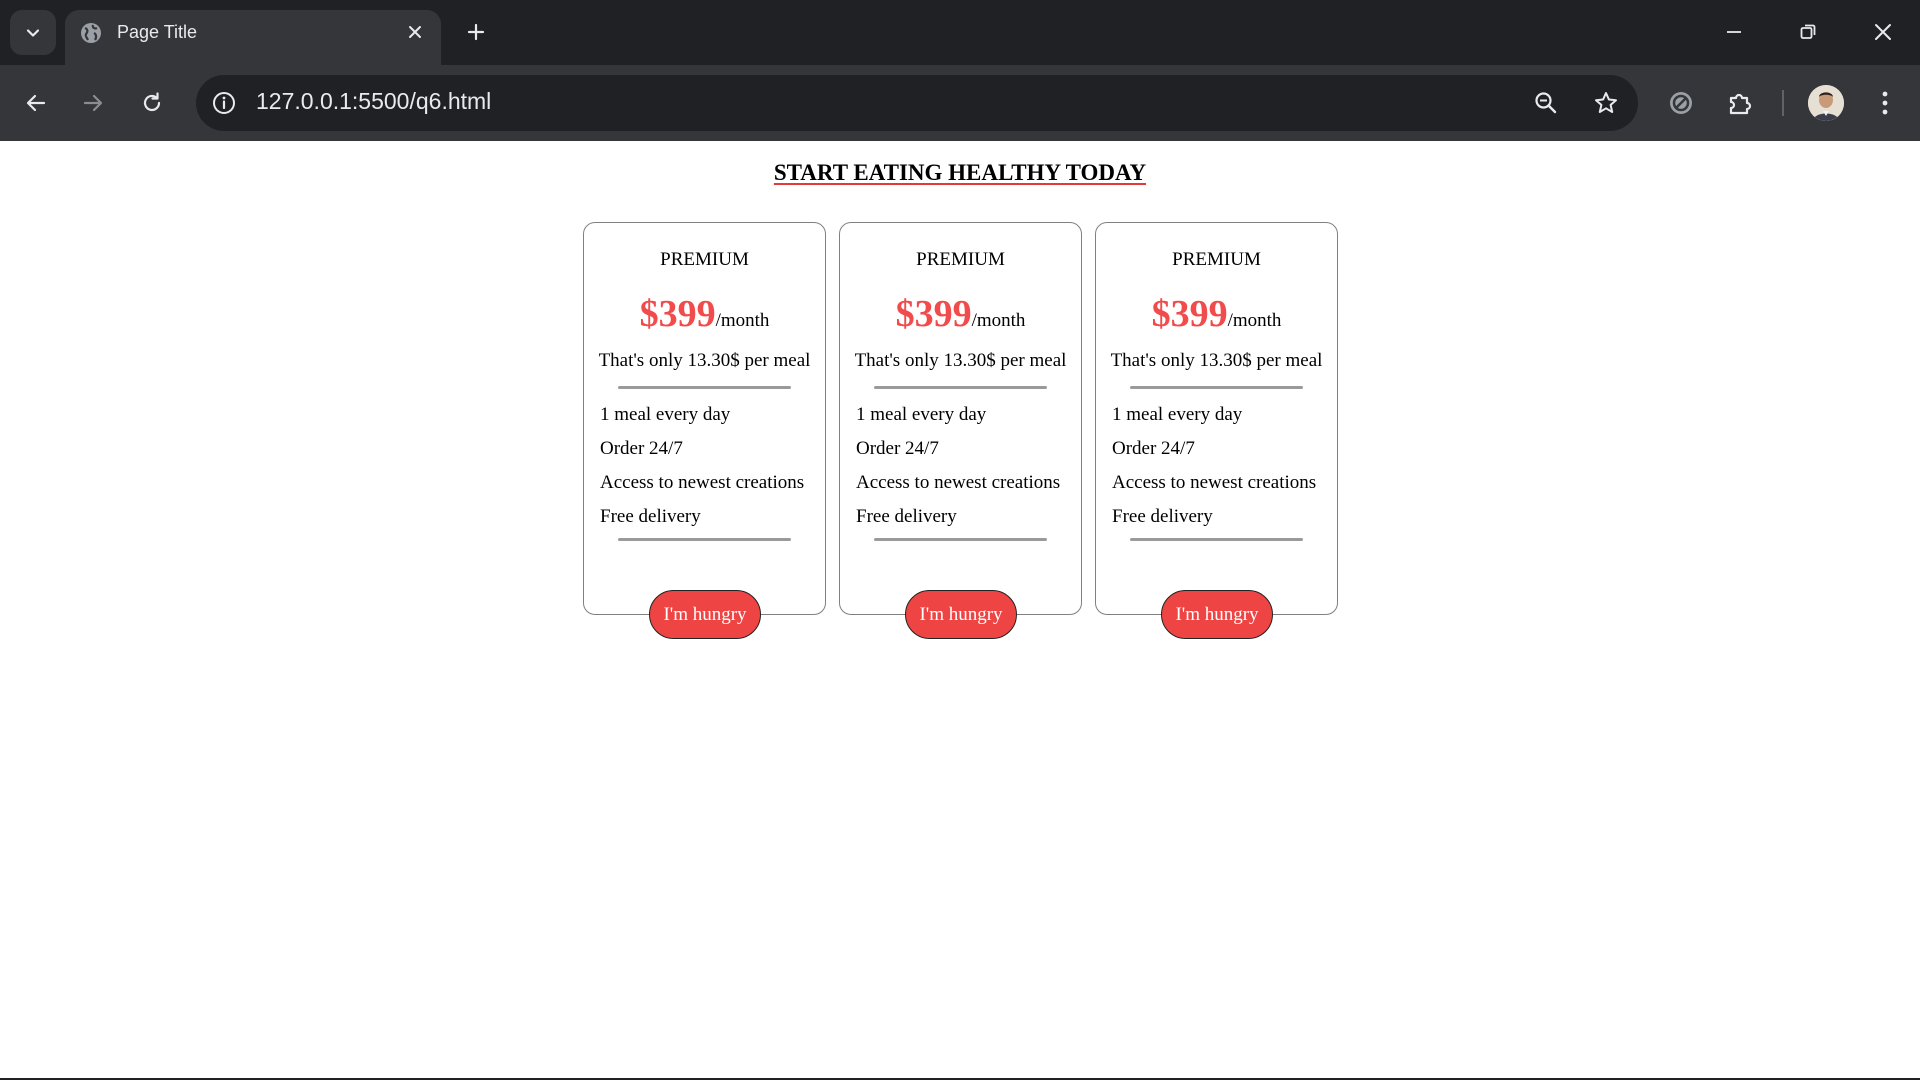 The height and width of the screenshot is (1080, 1920). I want to click on browser-toolbar: 127.0.0.1:5500/q6.html, so click(960, 103).